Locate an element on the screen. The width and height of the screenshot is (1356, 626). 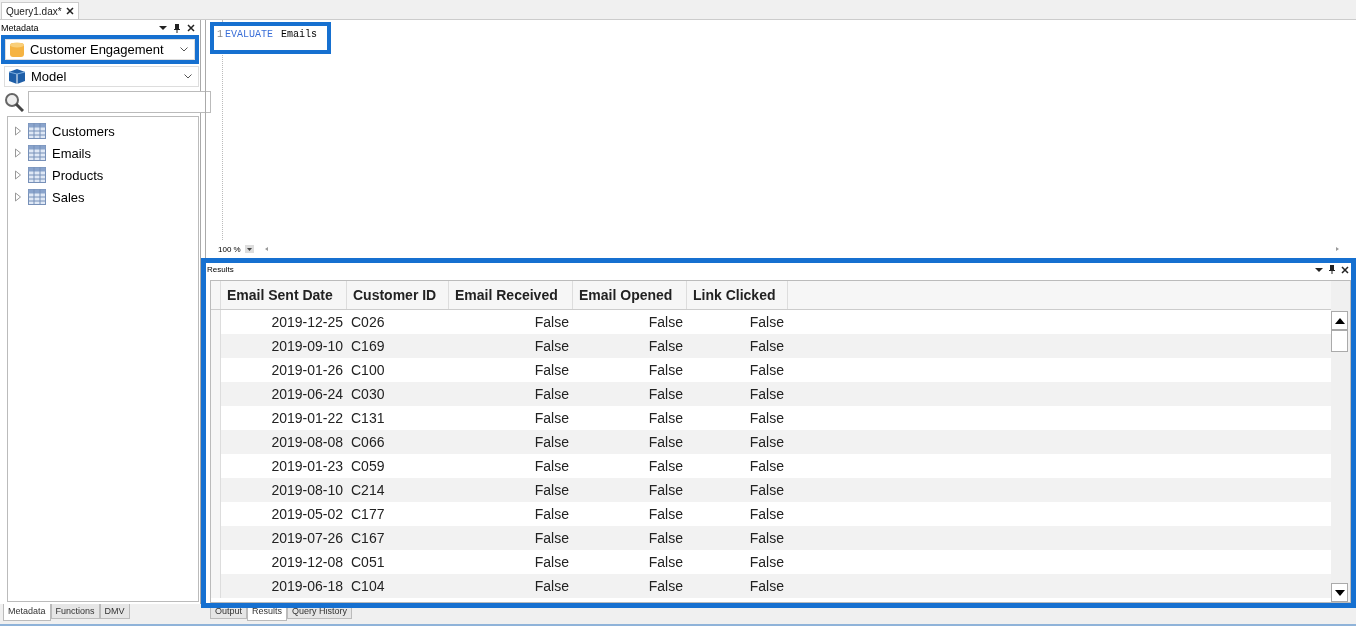
table-cell-text: 2019-08-08 is located at coordinates (307, 442).